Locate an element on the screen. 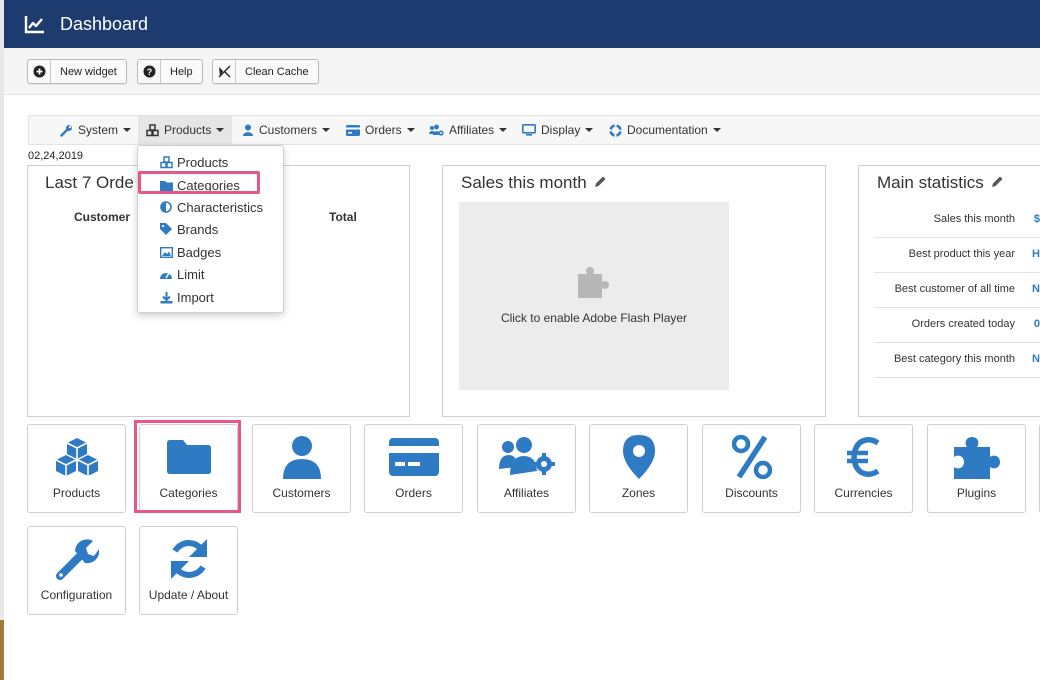 Image resolution: width=1040 pixels, height=680 pixels. tag-icon is located at coordinates (166, 229).